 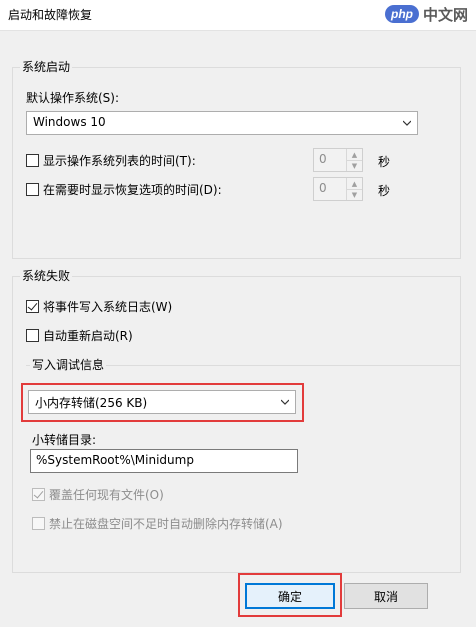 What do you see at coordinates (222, 123) in the screenshot?
I see `default-os-select: Windows 10` at bounding box center [222, 123].